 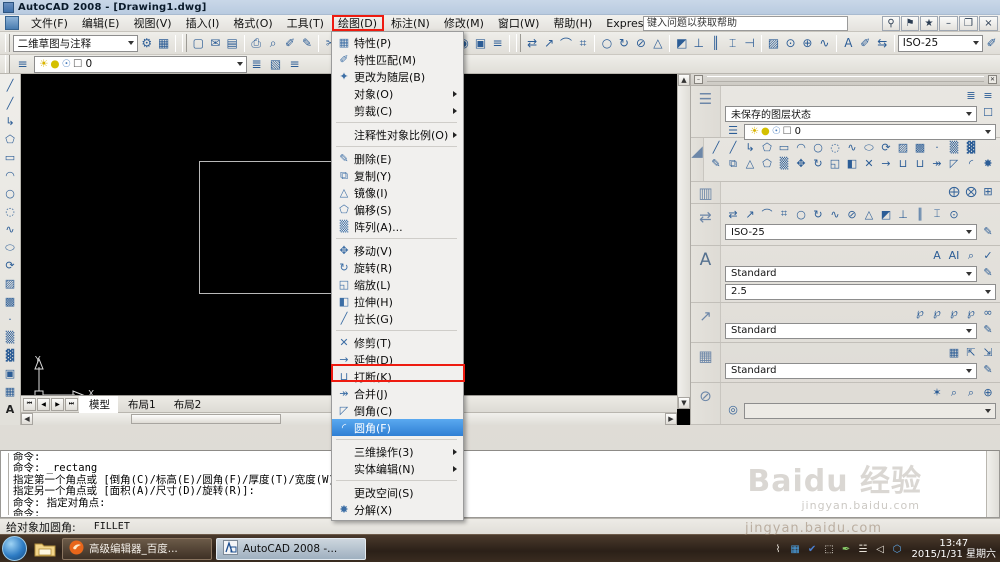 I want to click on nav-tool-3: ⊕, so click(x=988, y=393).